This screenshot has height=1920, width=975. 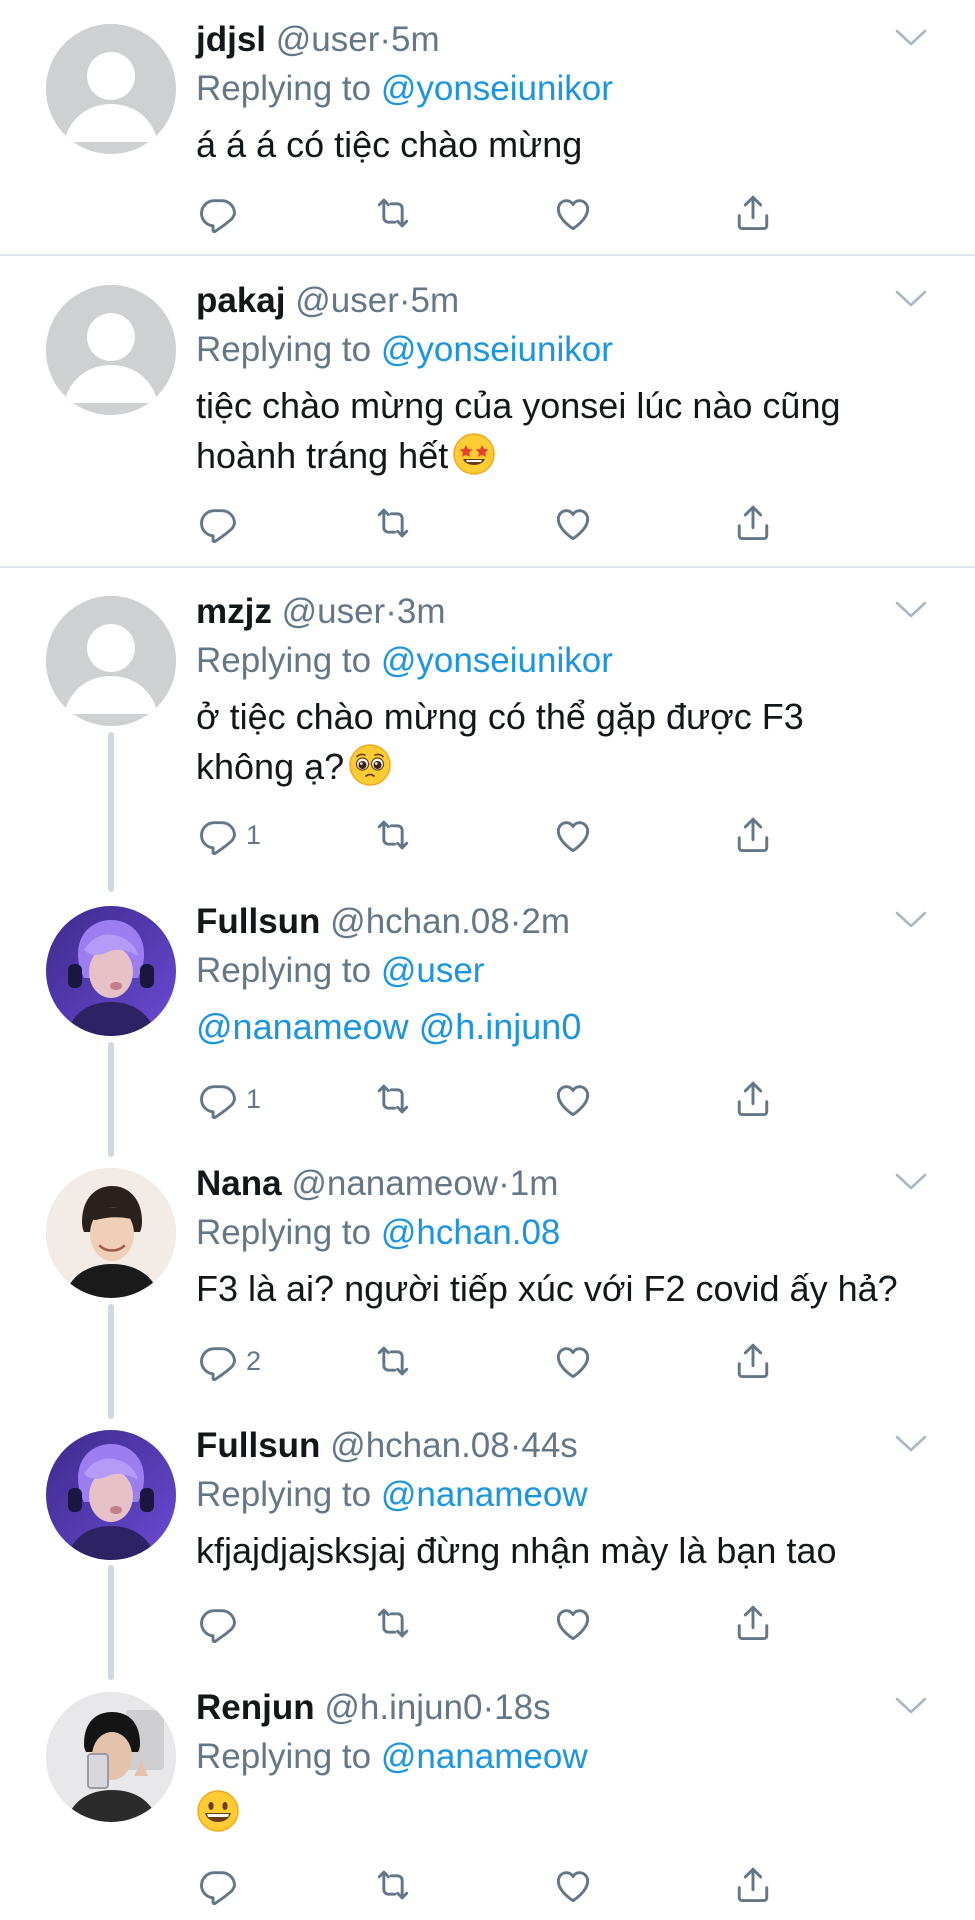 What do you see at coordinates (549, 1445) in the screenshot?
I see `timestamp: 44s` at bounding box center [549, 1445].